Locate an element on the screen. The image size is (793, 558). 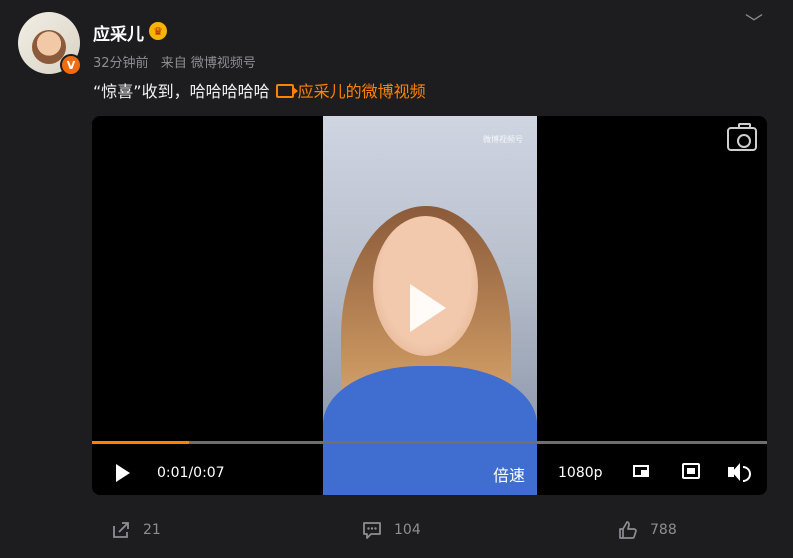
speed-button: 倍速 is located at coordinates (509, 474).